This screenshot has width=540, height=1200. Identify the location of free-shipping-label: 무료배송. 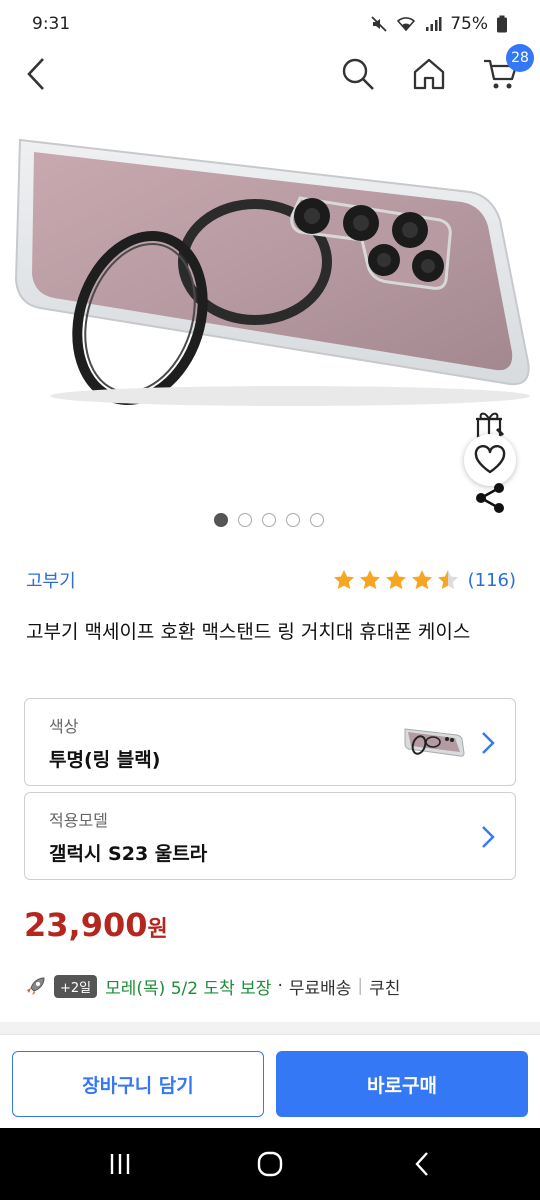
(320, 988).